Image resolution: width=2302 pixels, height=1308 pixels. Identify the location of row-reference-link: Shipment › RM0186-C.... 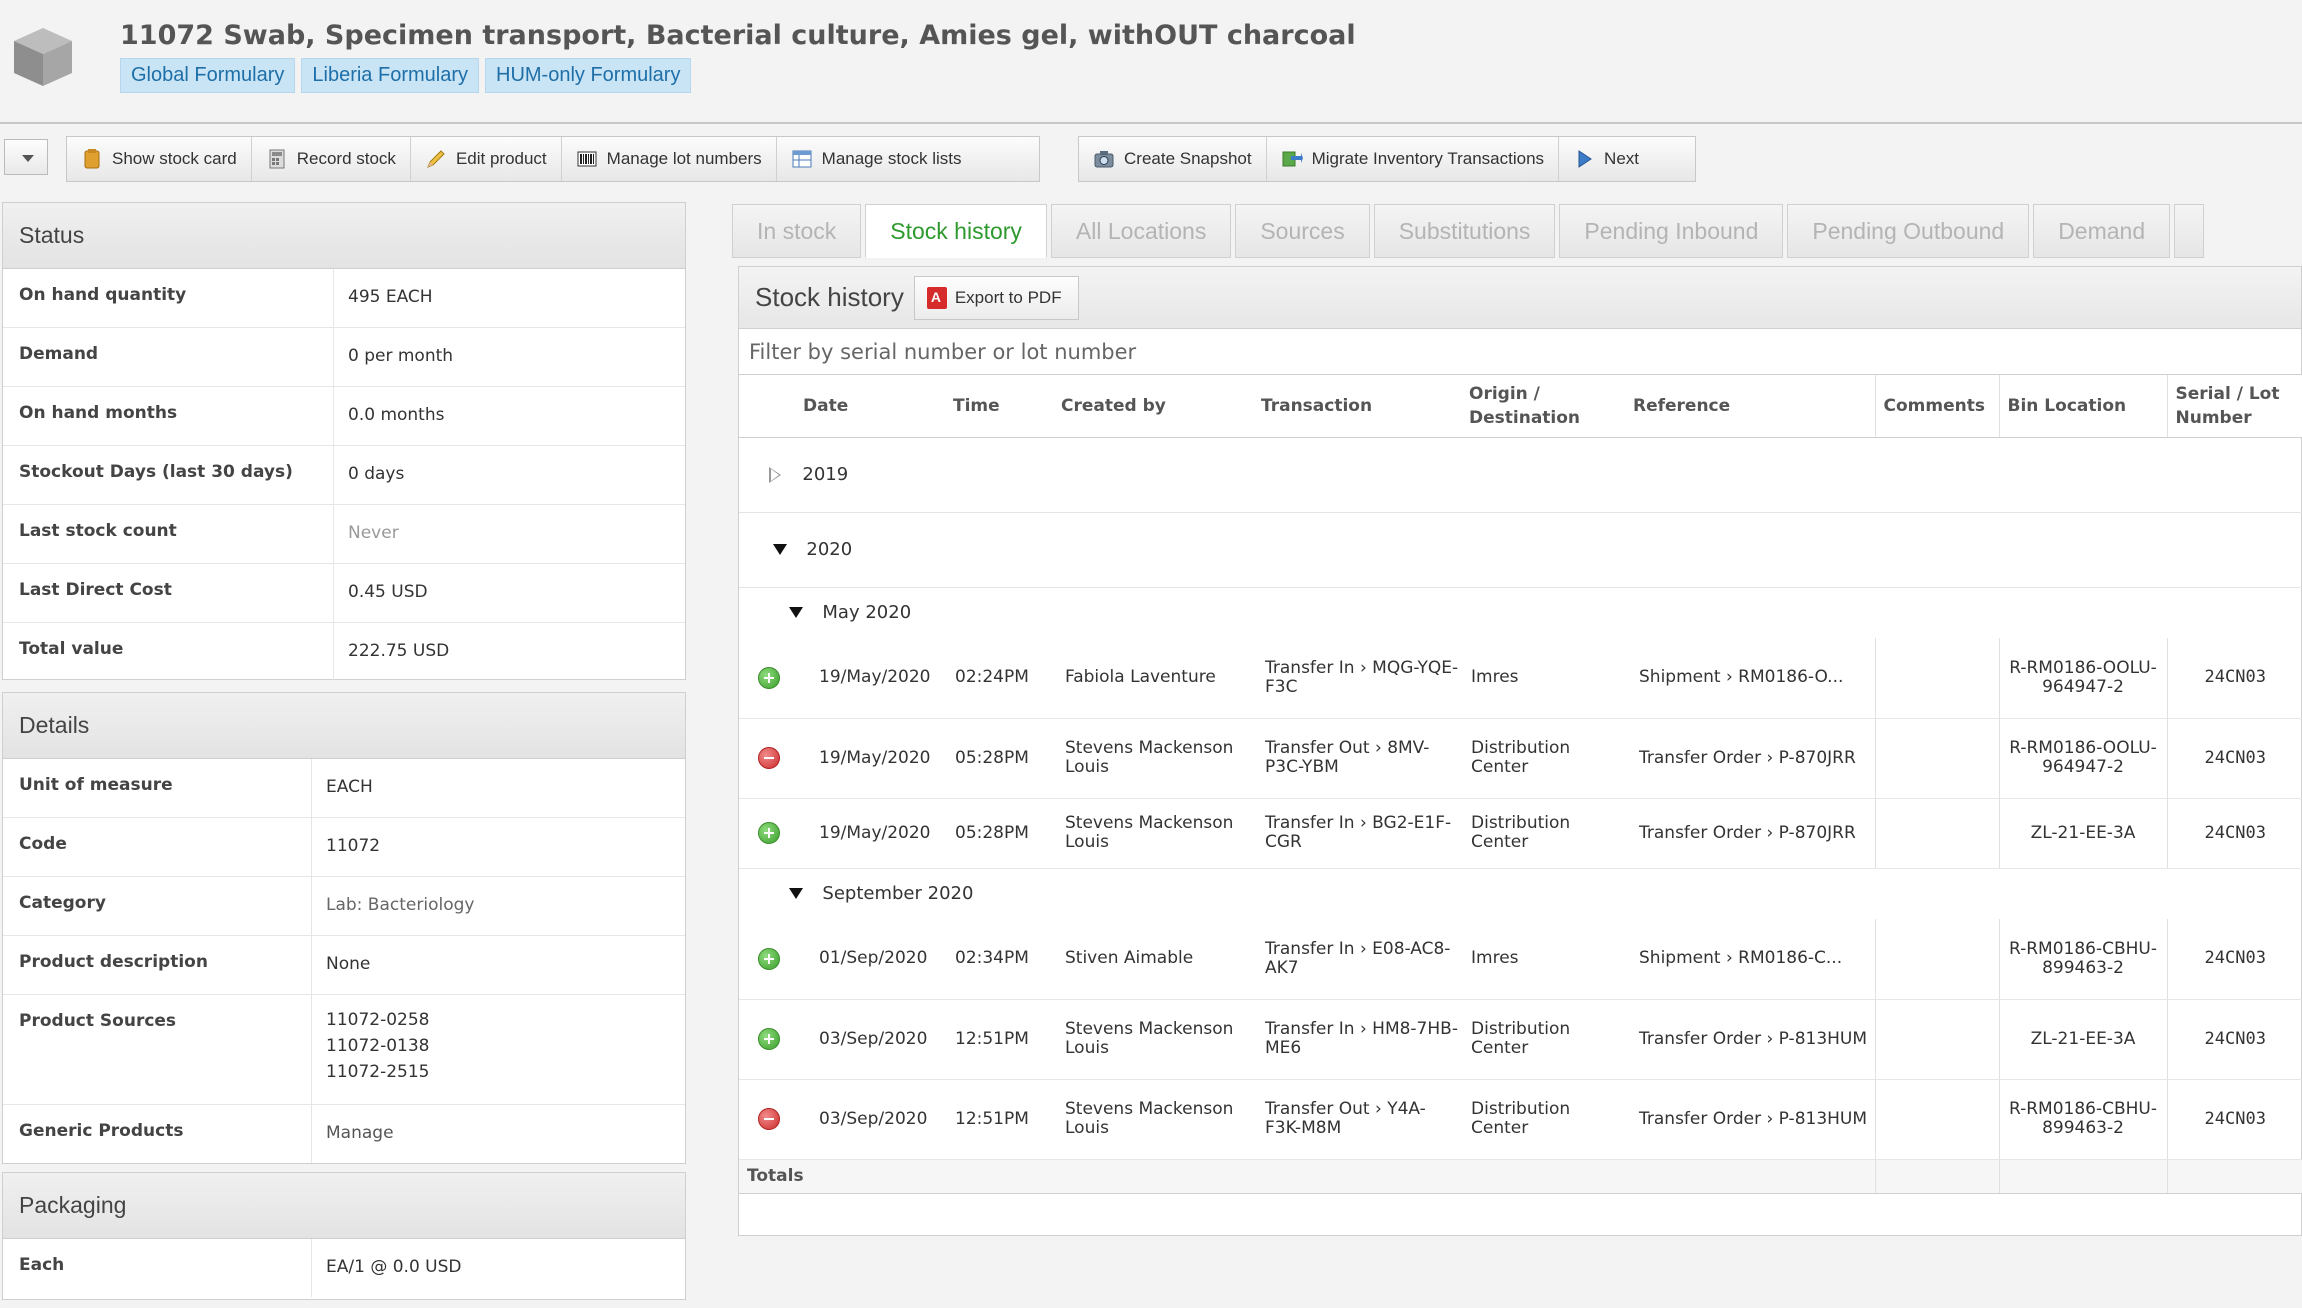
(1752, 959).